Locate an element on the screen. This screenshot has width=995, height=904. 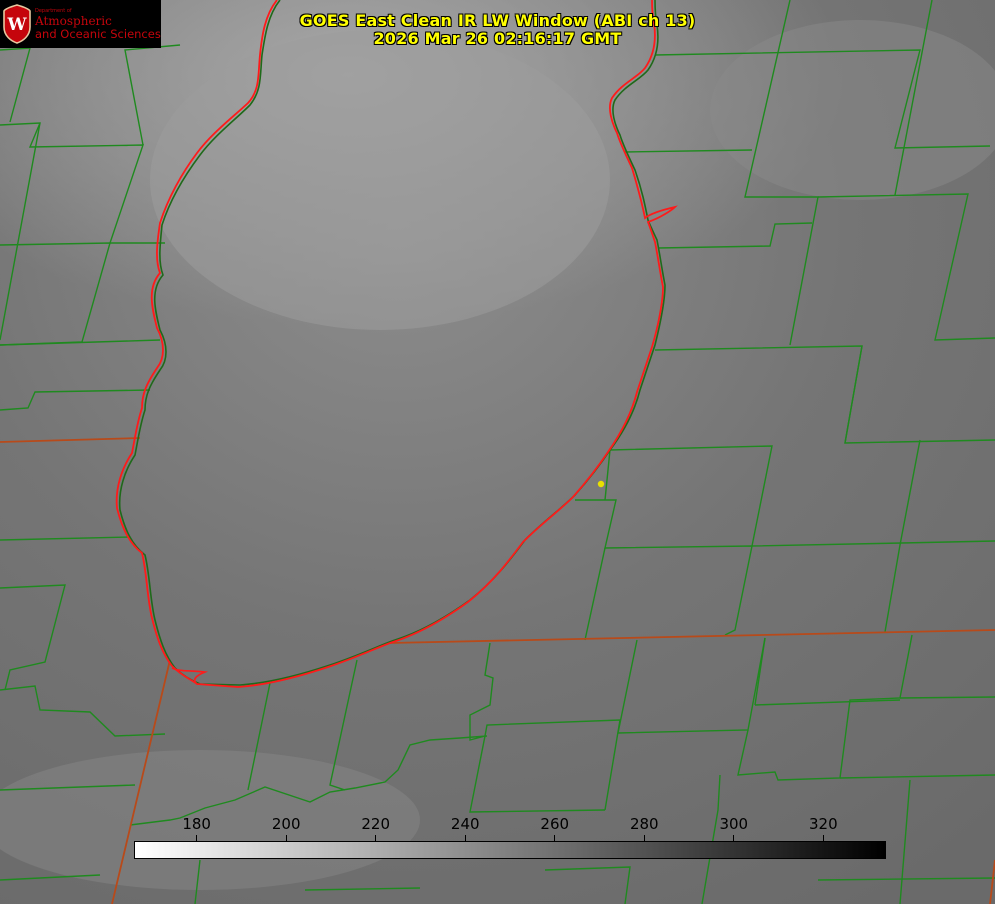
temperature-colorbar is located at coordinates (510, 850).